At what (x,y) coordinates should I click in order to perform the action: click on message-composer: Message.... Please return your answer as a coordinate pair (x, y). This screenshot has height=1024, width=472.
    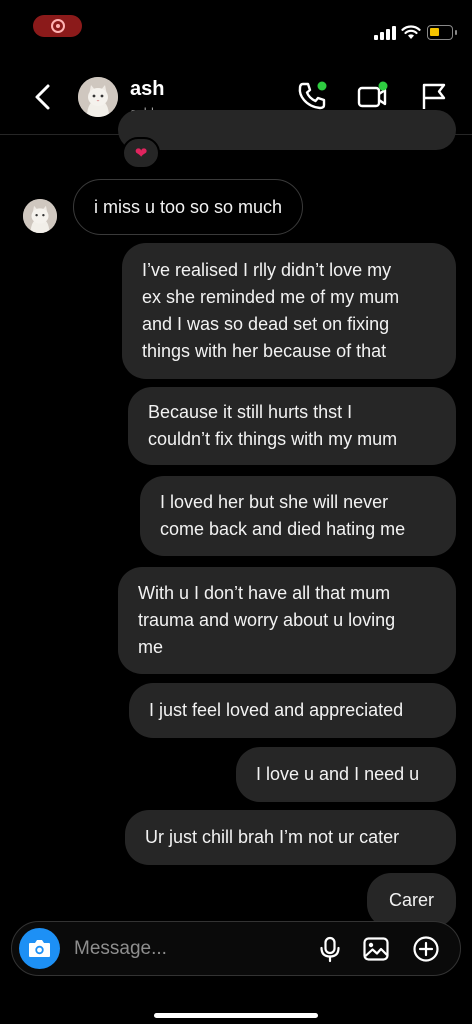
    Looking at the image, I should click on (236, 948).